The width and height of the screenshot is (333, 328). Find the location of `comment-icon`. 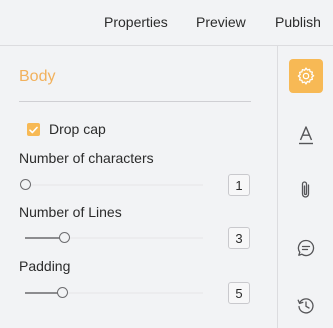

comment-icon is located at coordinates (306, 248).